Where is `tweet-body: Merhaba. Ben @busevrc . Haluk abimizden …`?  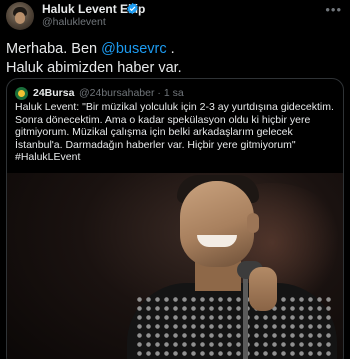 tweet-body: Merhaba. Ben @busevrc . Haluk abimizden … is located at coordinates (176, 59).